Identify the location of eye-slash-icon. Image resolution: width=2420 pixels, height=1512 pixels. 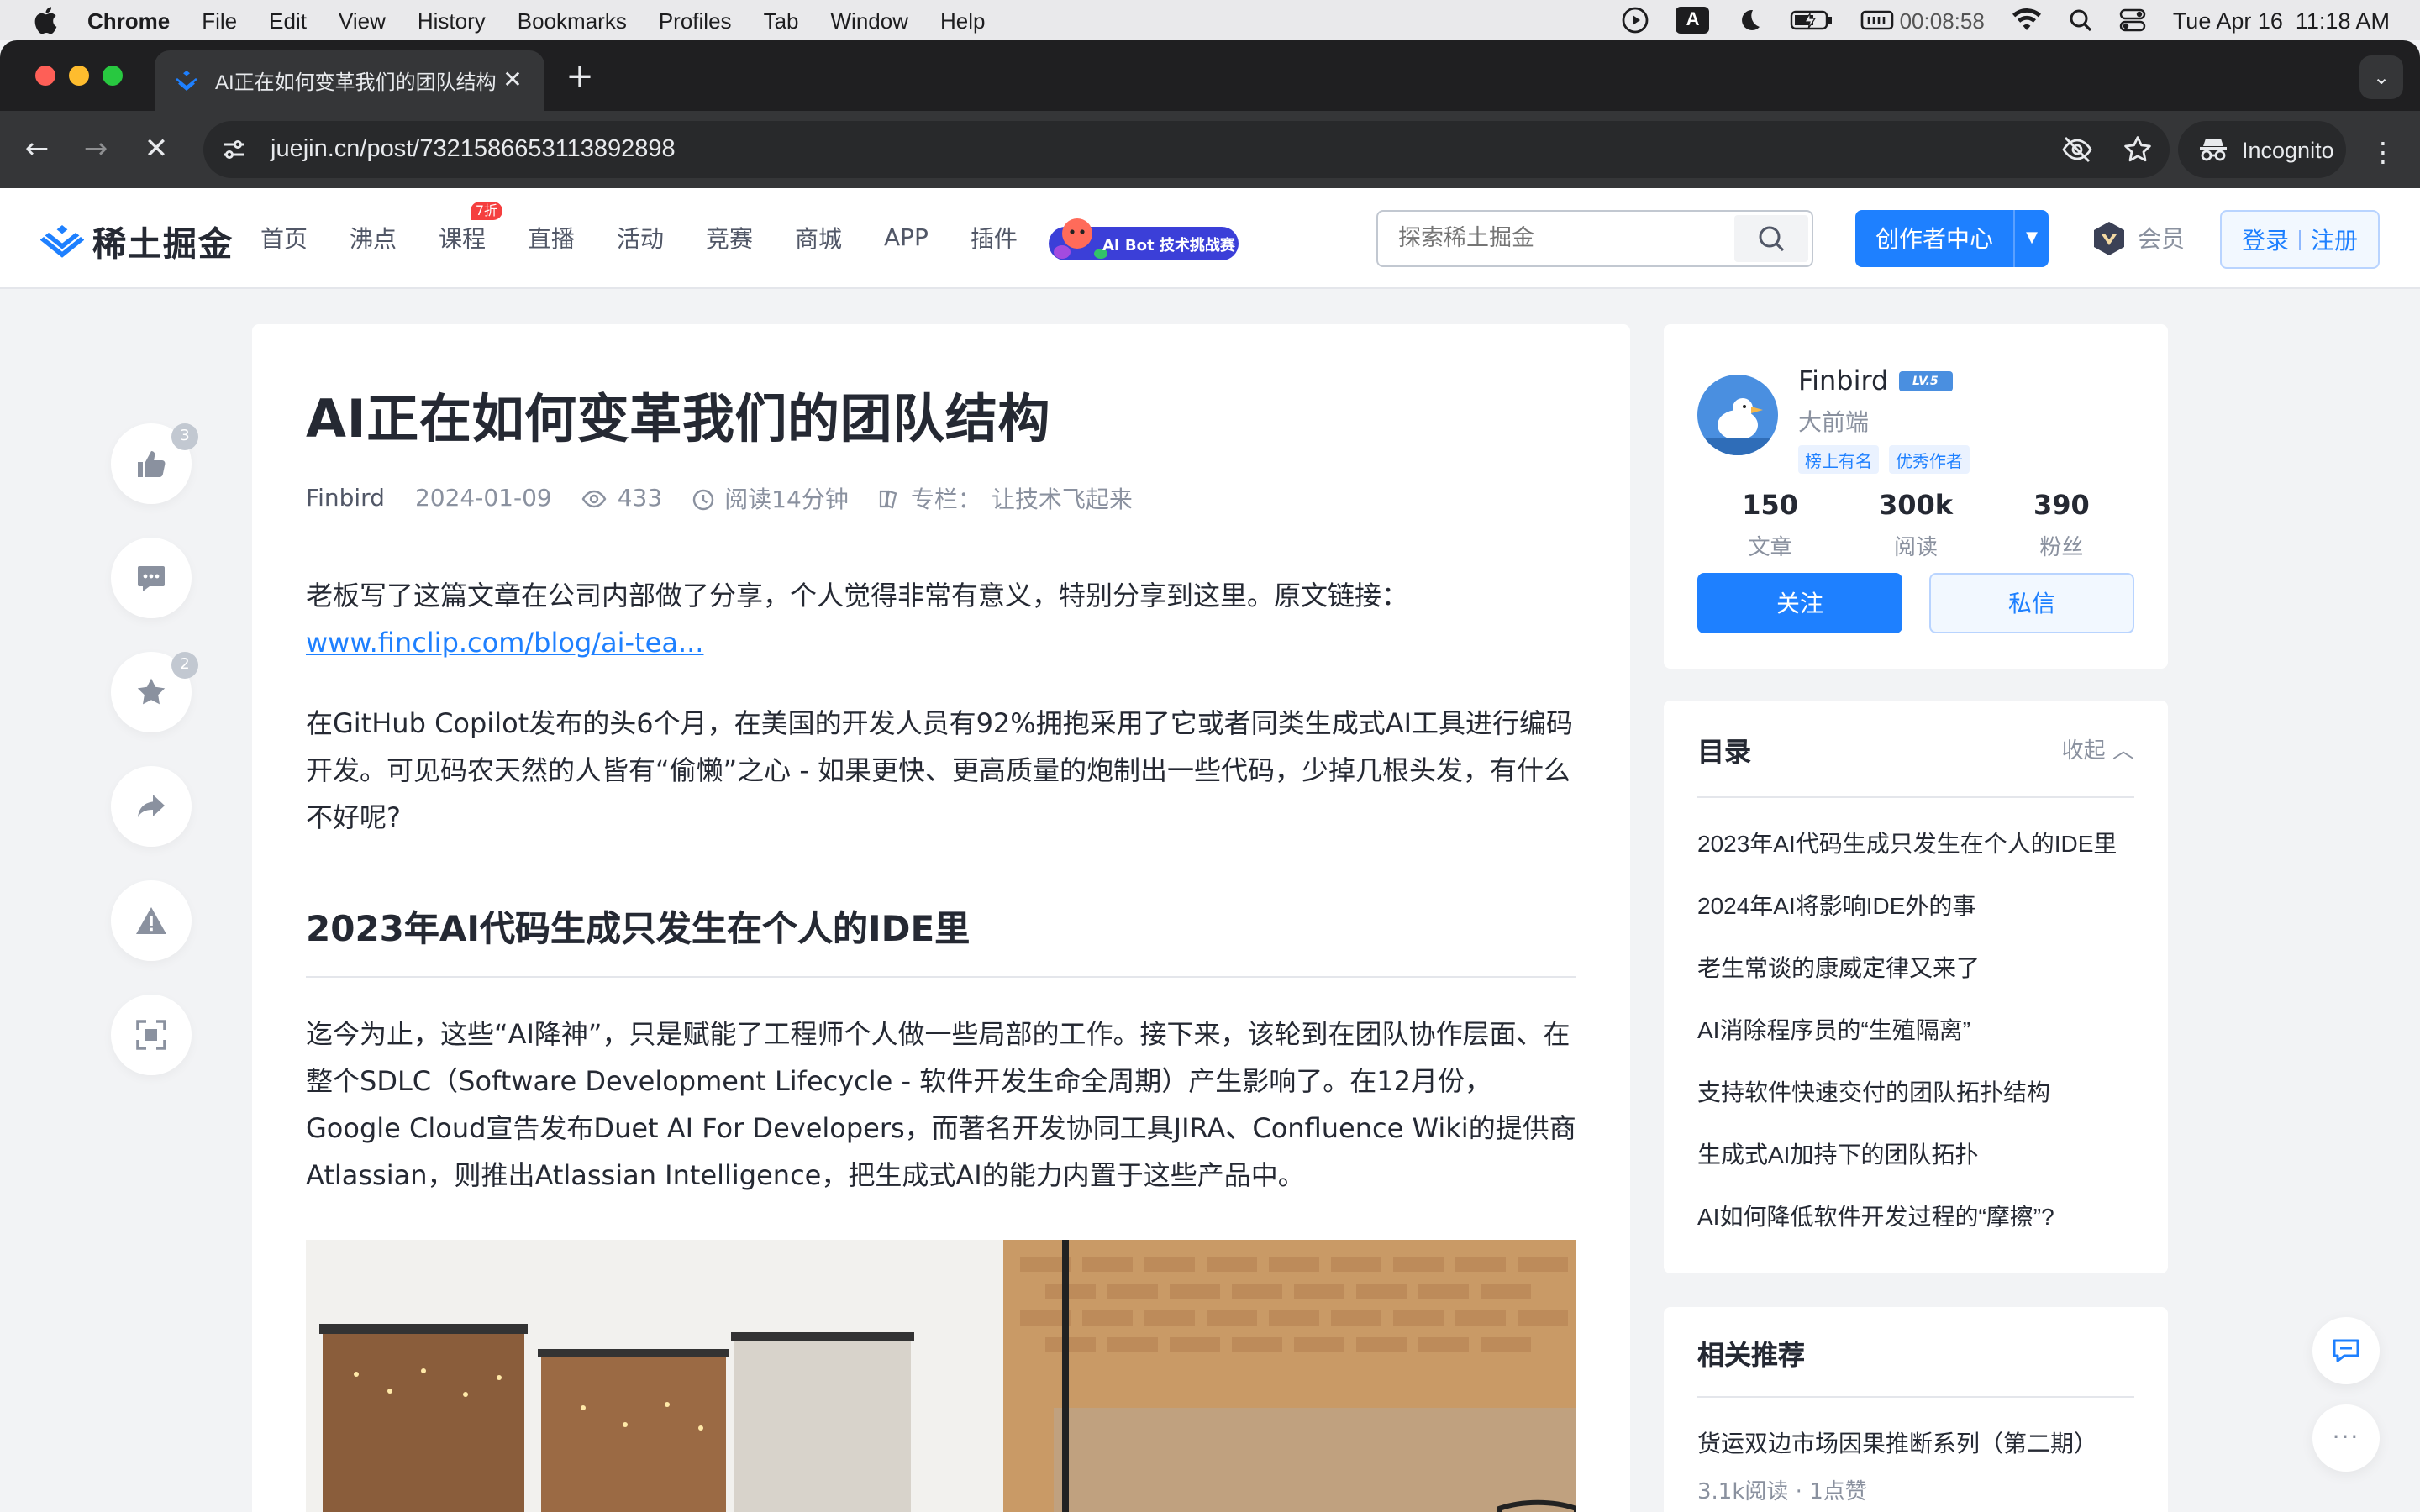
(2077, 149).